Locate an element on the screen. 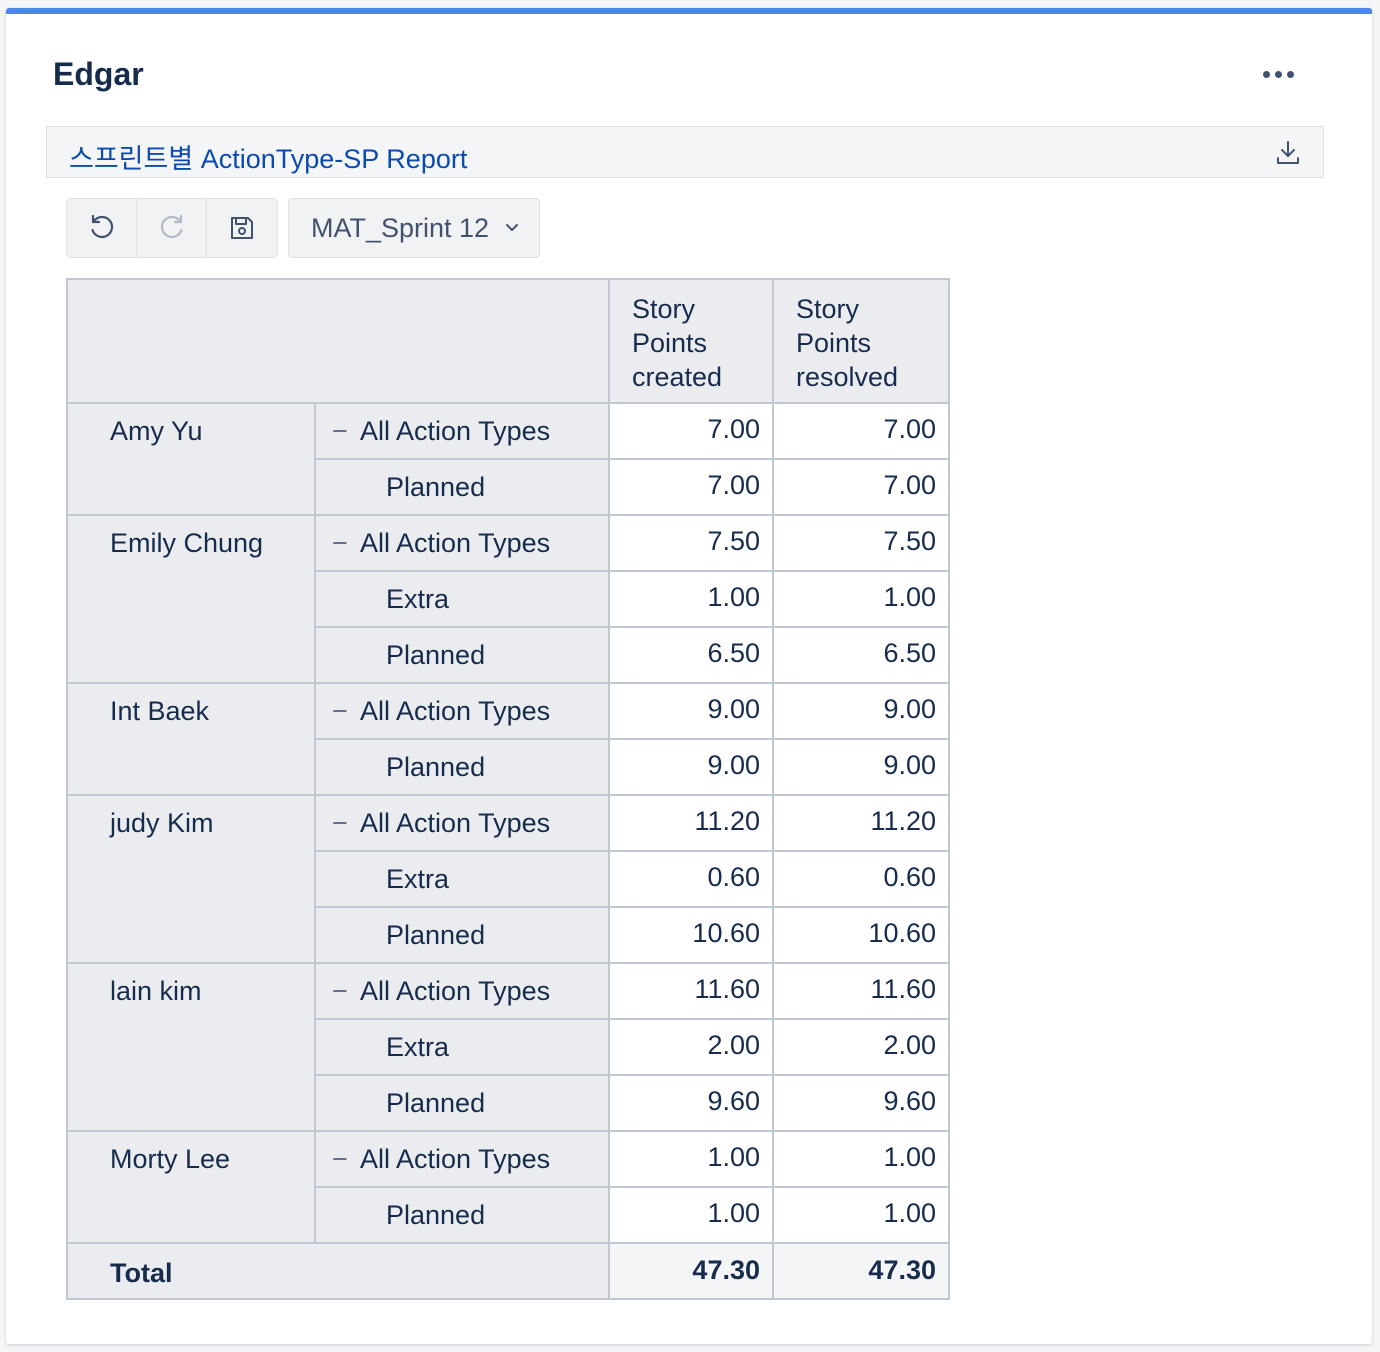 The width and height of the screenshot is (1380, 1352). redo-icon is located at coordinates (171, 226).